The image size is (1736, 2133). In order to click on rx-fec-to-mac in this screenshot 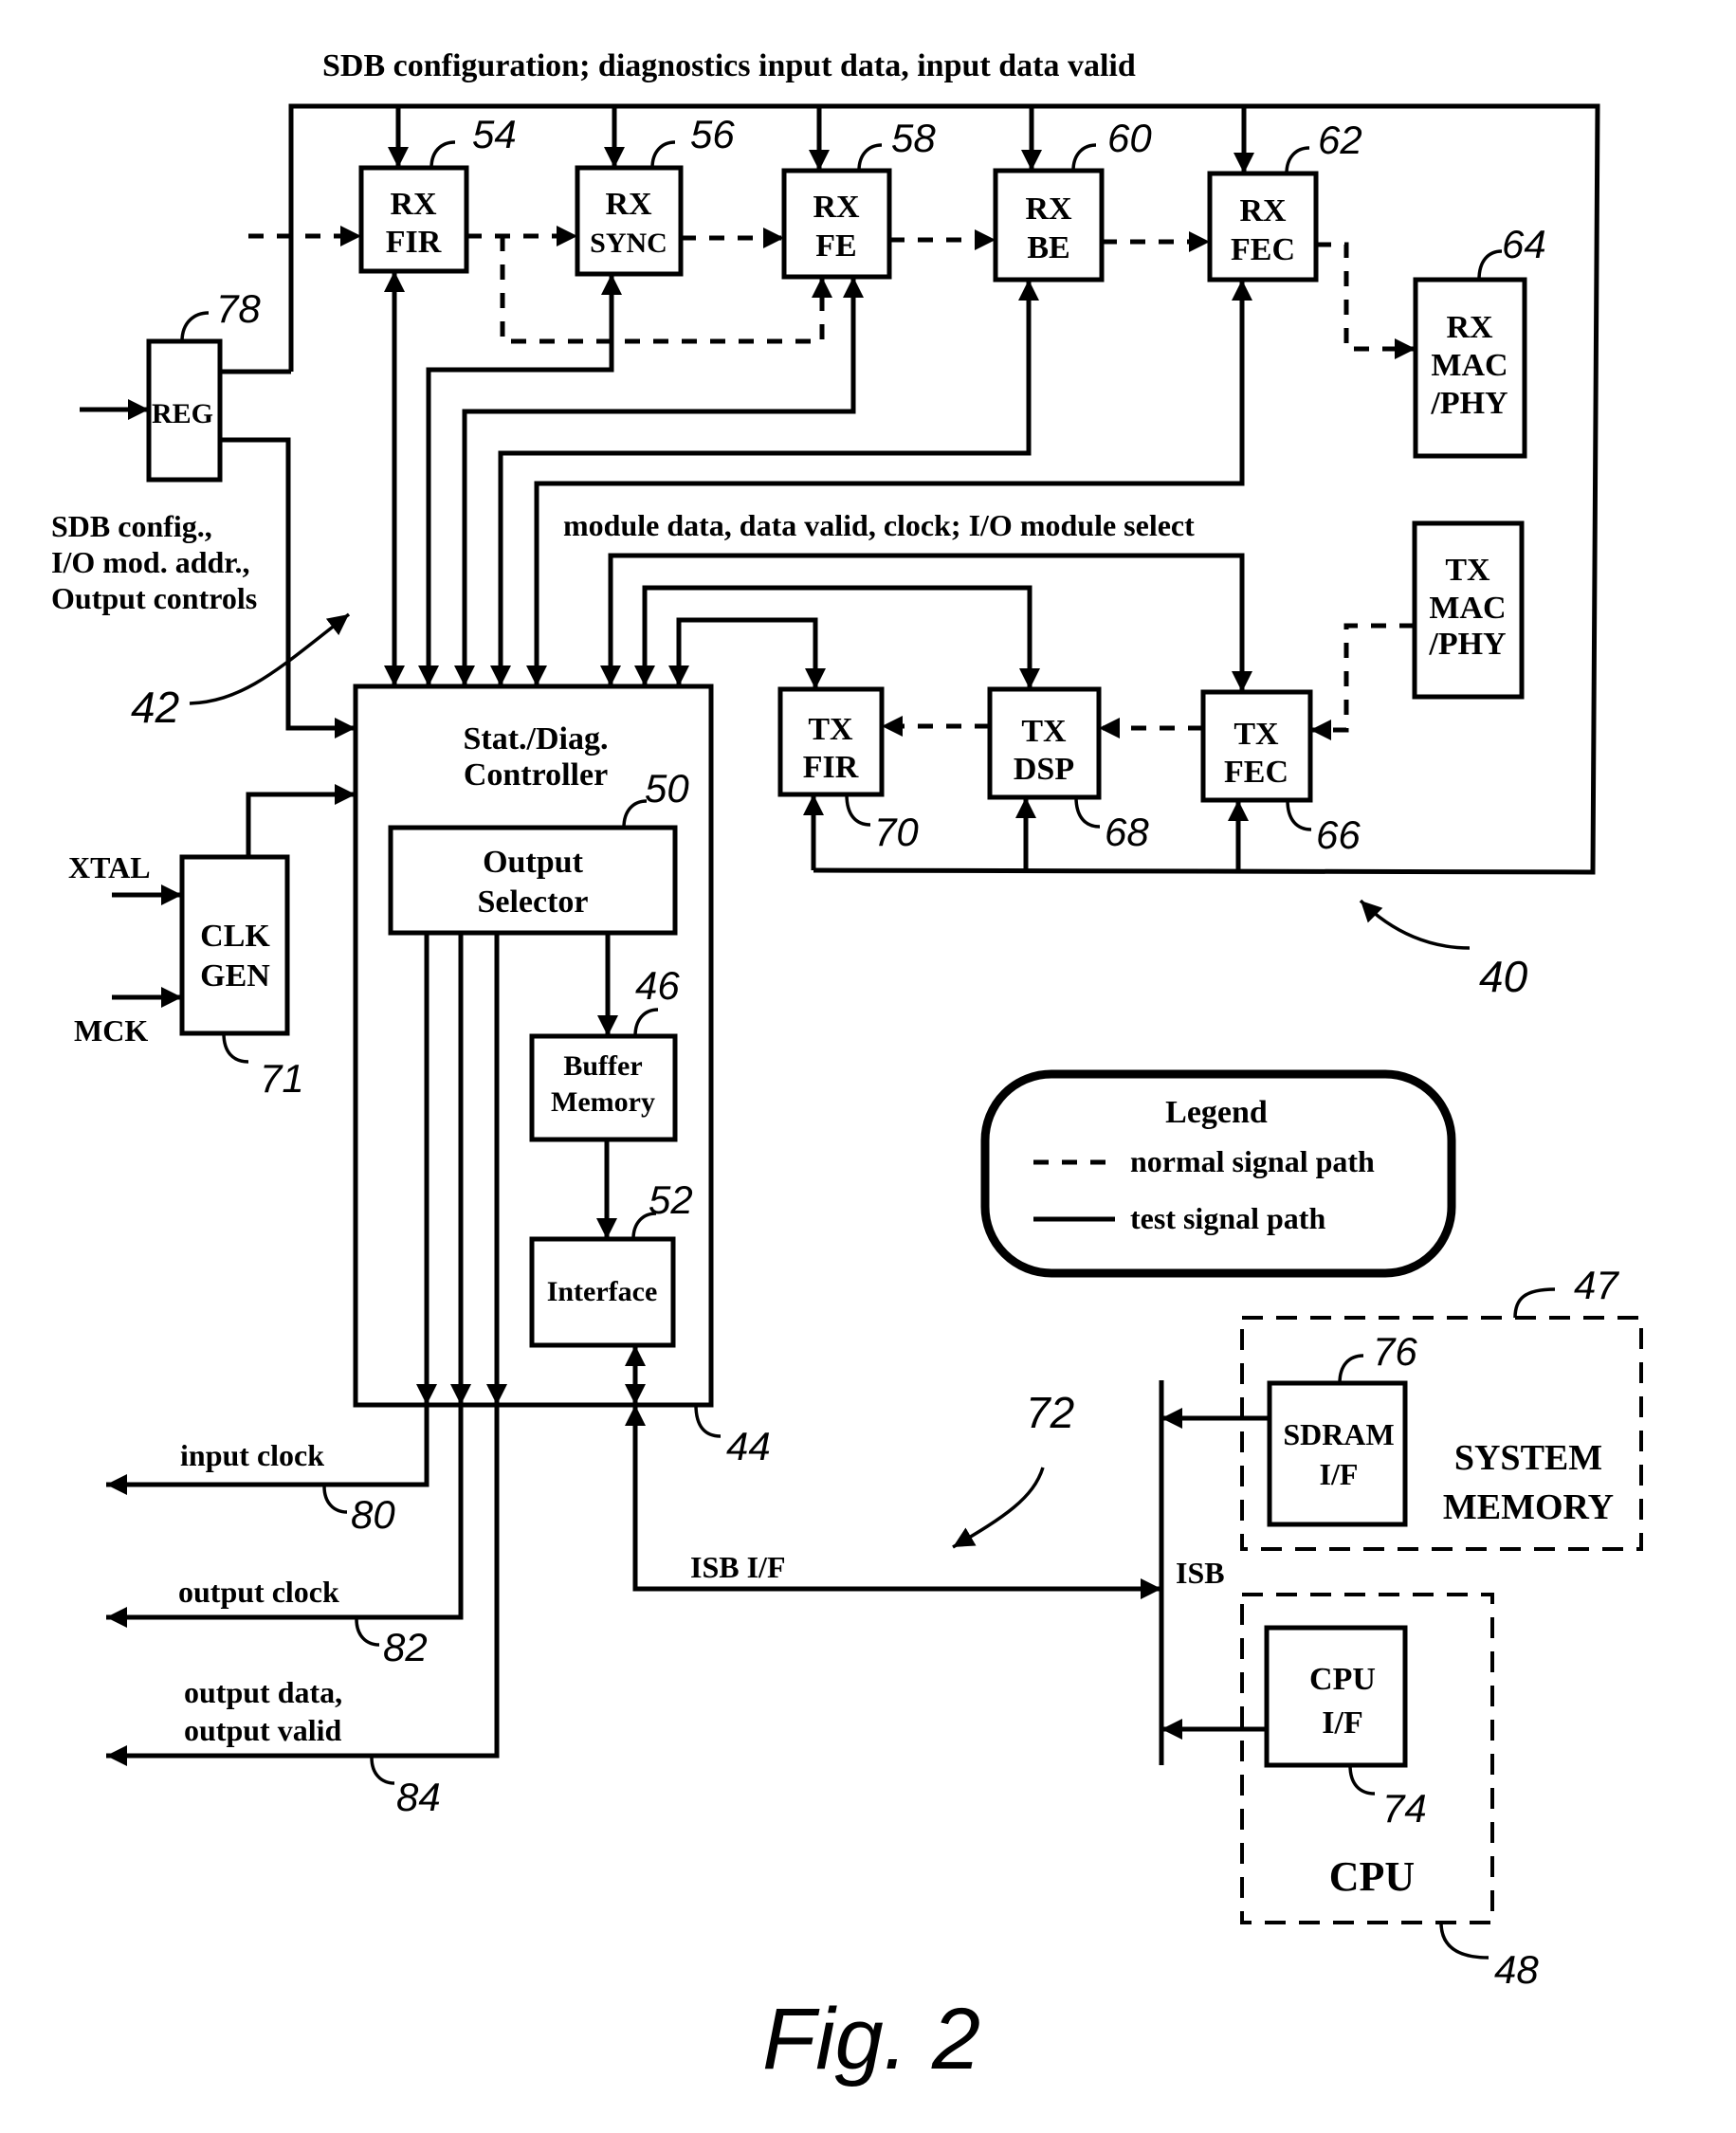, I will do `click(1366, 300)`.